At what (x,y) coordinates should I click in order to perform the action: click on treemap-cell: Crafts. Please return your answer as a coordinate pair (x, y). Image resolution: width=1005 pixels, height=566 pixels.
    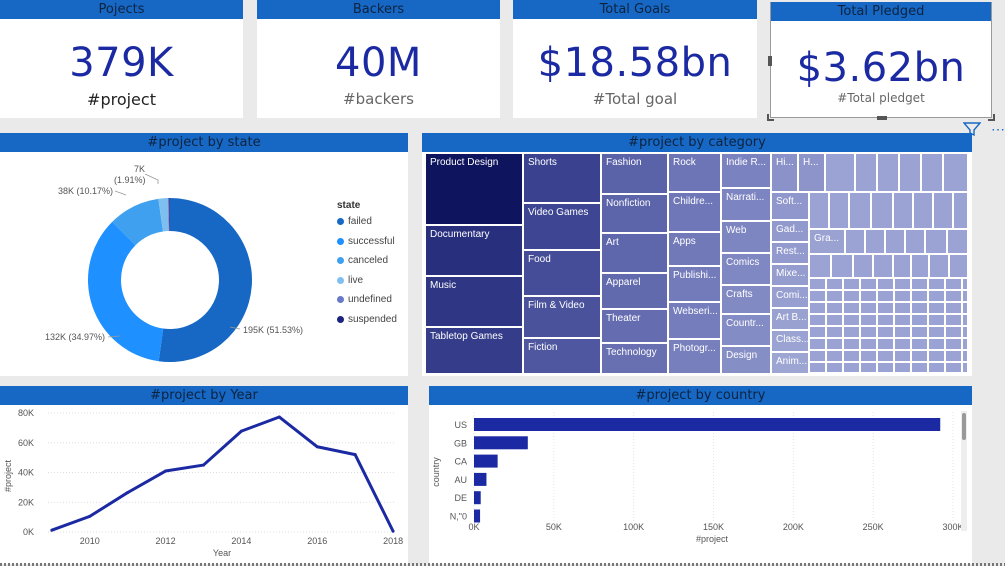
    Looking at the image, I should click on (746, 299).